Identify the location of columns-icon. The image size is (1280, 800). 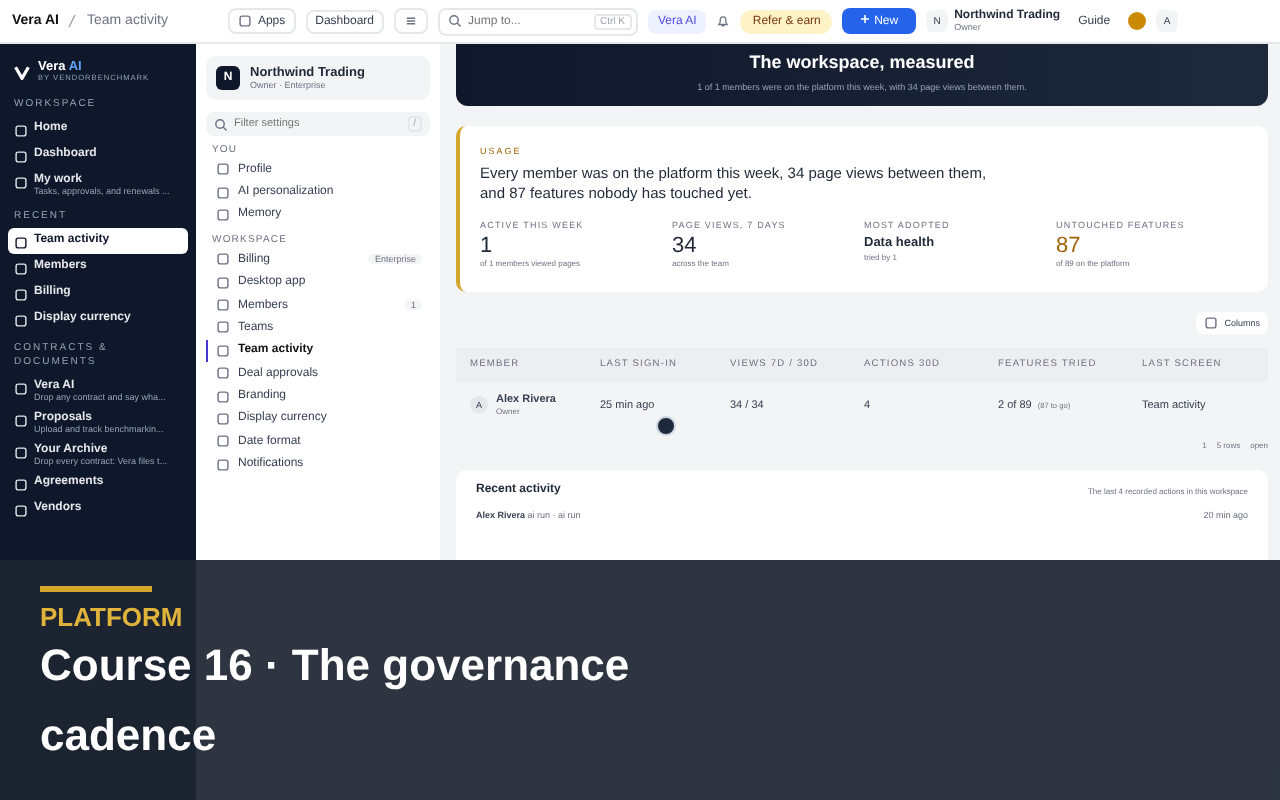
(1211, 323).